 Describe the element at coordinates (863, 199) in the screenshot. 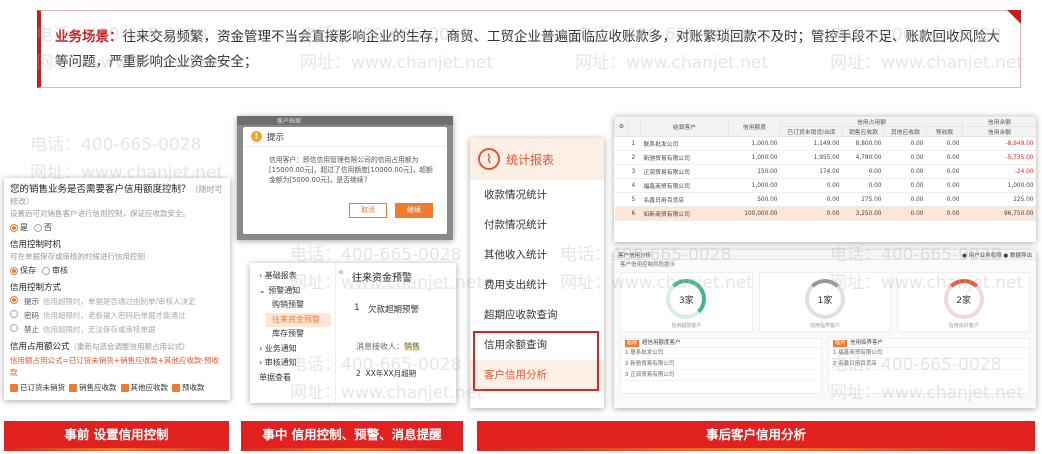

I see `cell-sales-receivable: 275.00` at that location.